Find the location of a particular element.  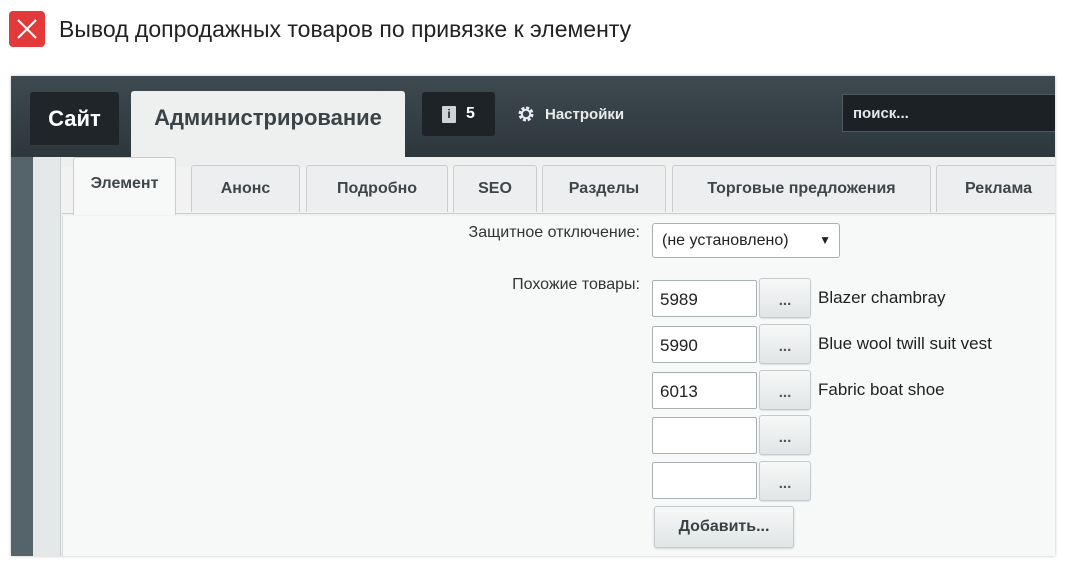

tab-offers: Торговые предложения is located at coordinates (801, 188).